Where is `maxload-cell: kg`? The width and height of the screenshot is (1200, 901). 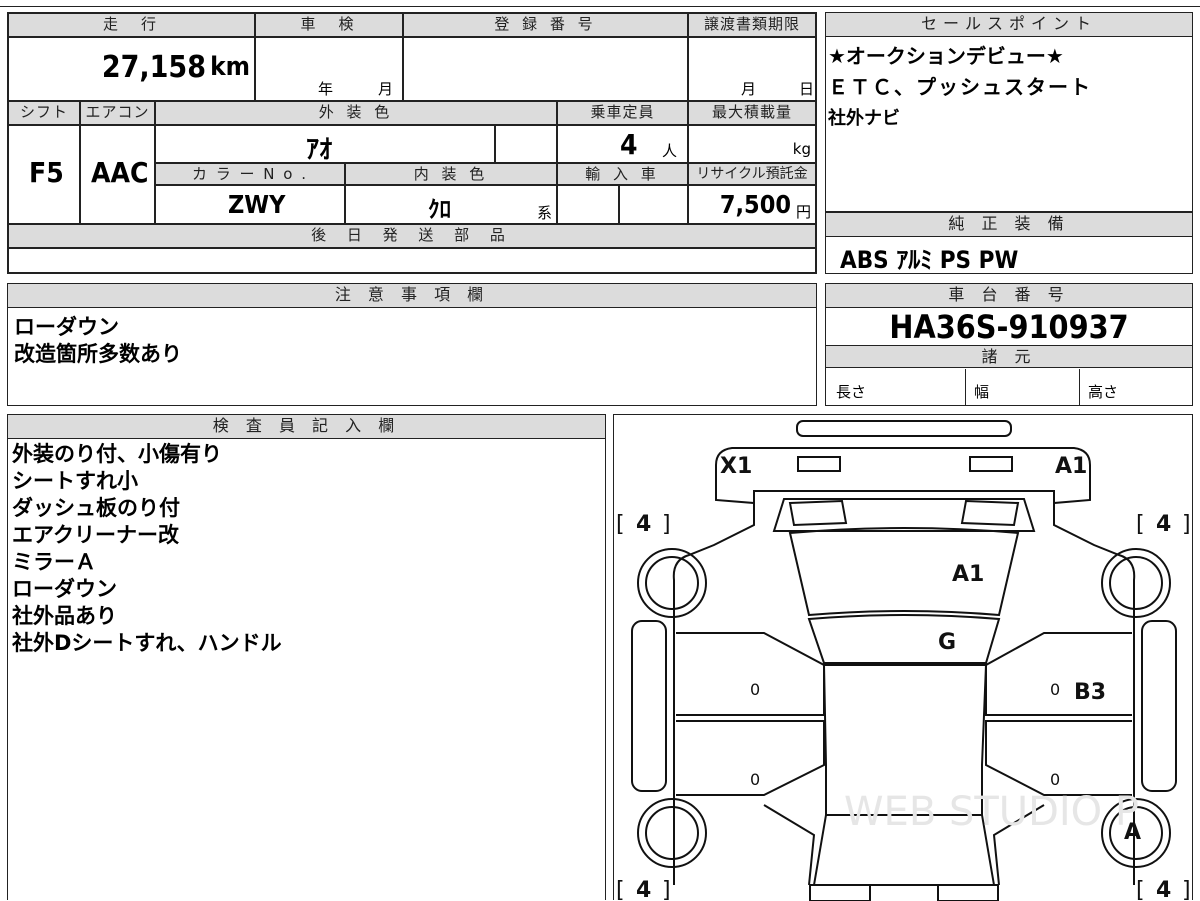
maxload-cell: kg is located at coordinates (752, 144).